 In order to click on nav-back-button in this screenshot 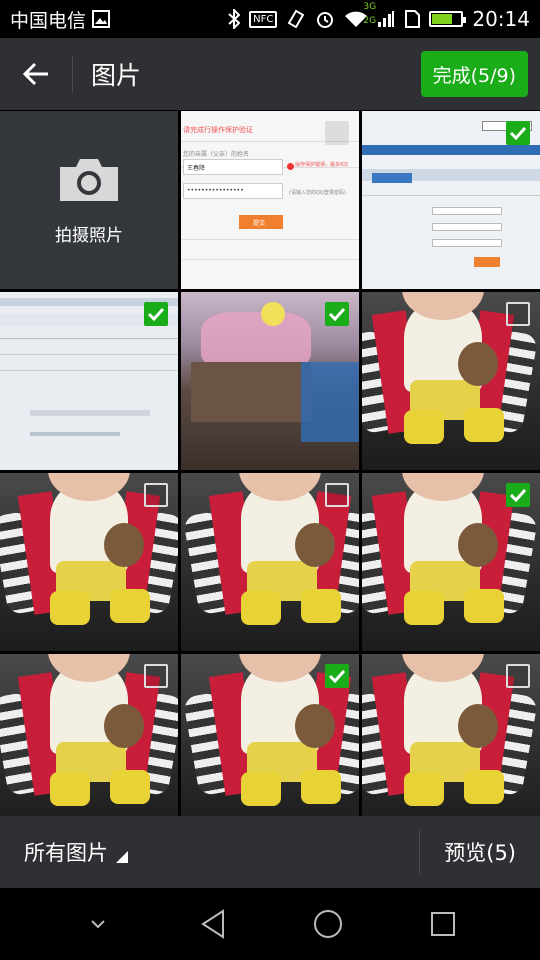, I will do `click(213, 924)`.